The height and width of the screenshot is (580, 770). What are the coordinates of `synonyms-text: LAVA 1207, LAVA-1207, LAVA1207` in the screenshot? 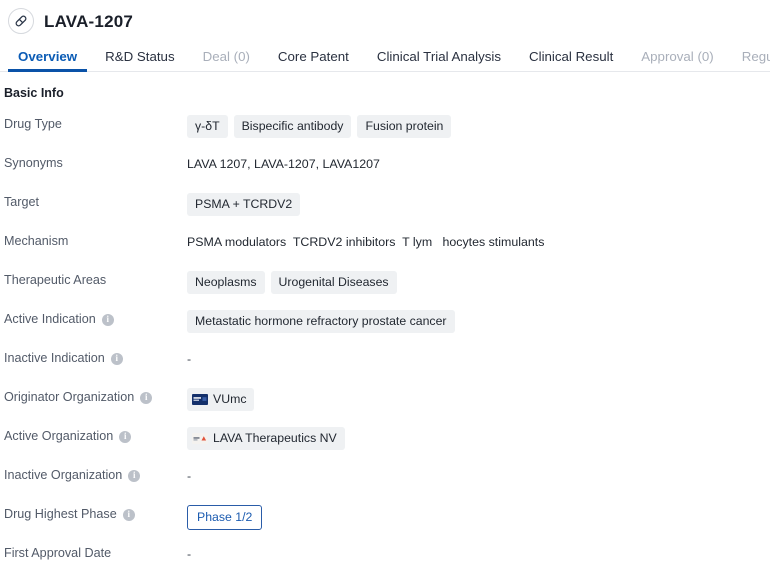 It's located at (283, 164).